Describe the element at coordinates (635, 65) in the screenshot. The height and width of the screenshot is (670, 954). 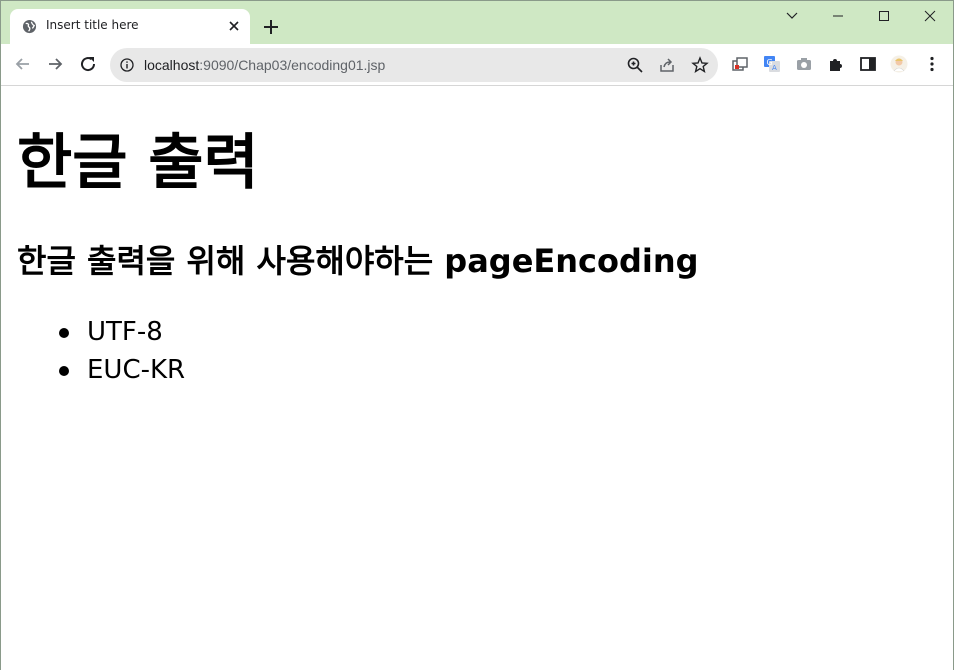
I see `zoom-icon` at that location.